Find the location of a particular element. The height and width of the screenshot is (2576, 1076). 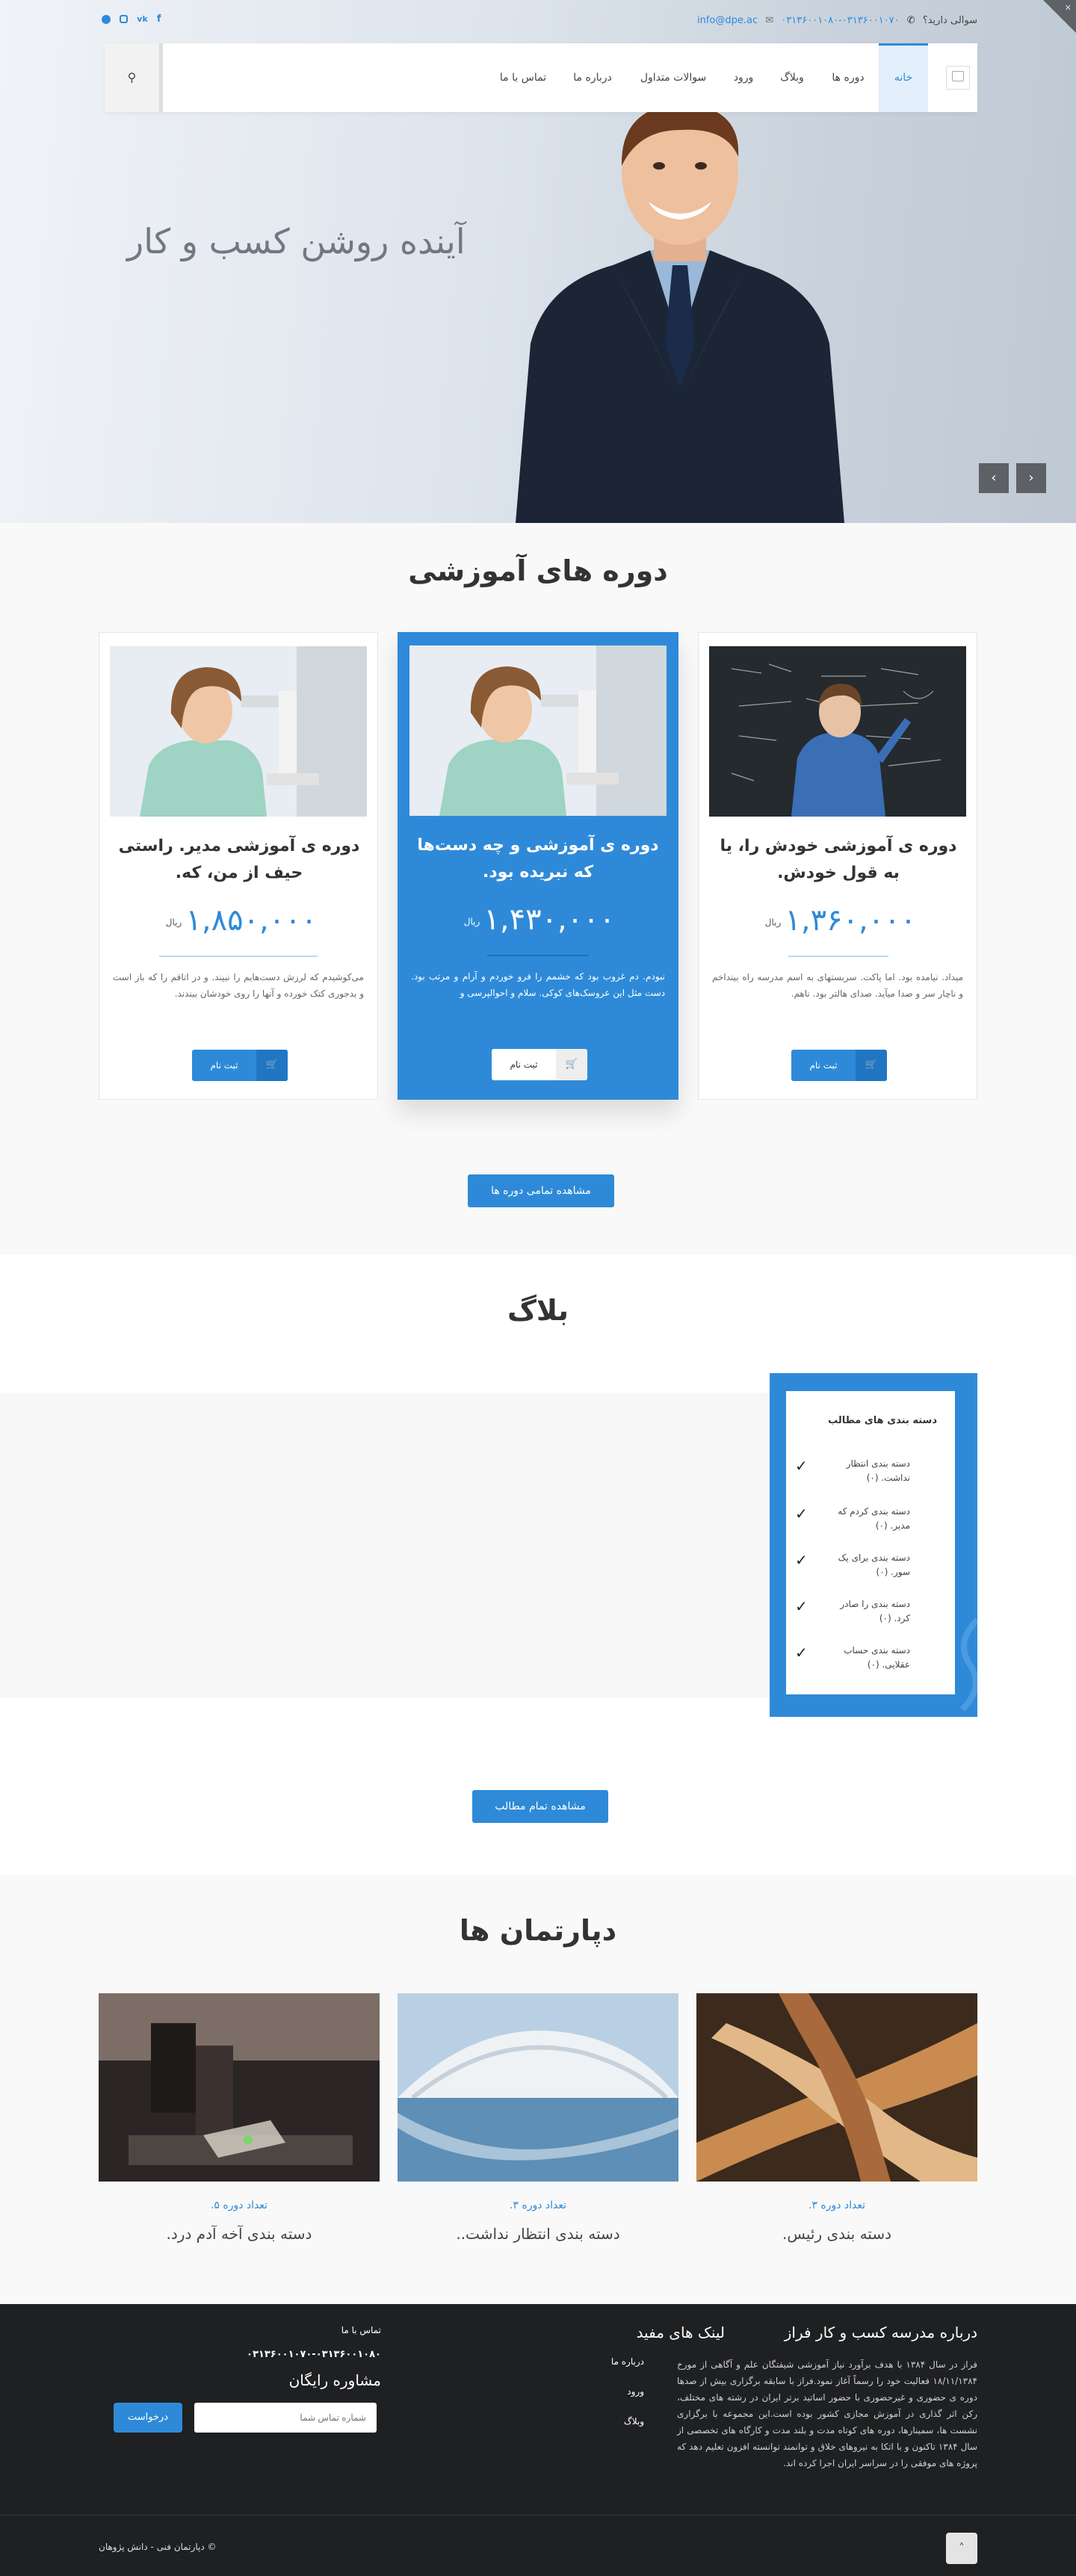

blog-posts-area is located at coordinates (389, 1545).